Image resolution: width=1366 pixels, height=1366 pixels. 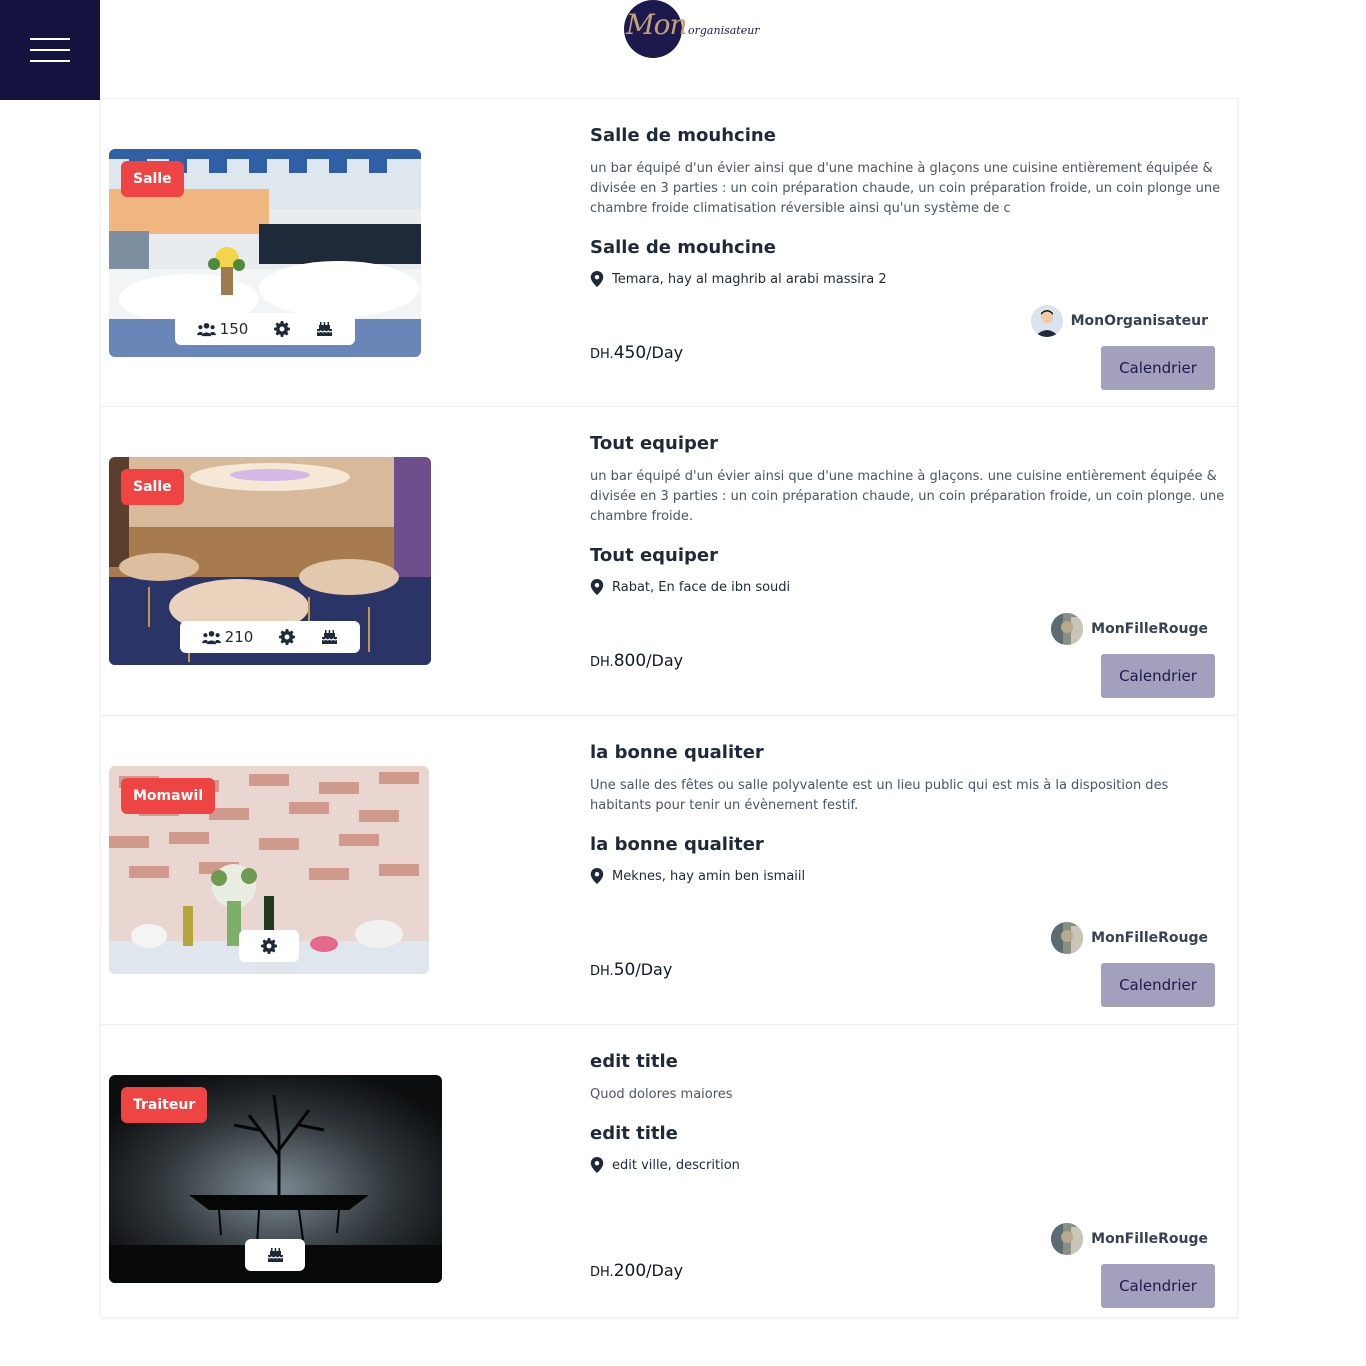 What do you see at coordinates (634, 1061) in the screenshot?
I see `listing-title: edit title` at bounding box center [634, 1061].